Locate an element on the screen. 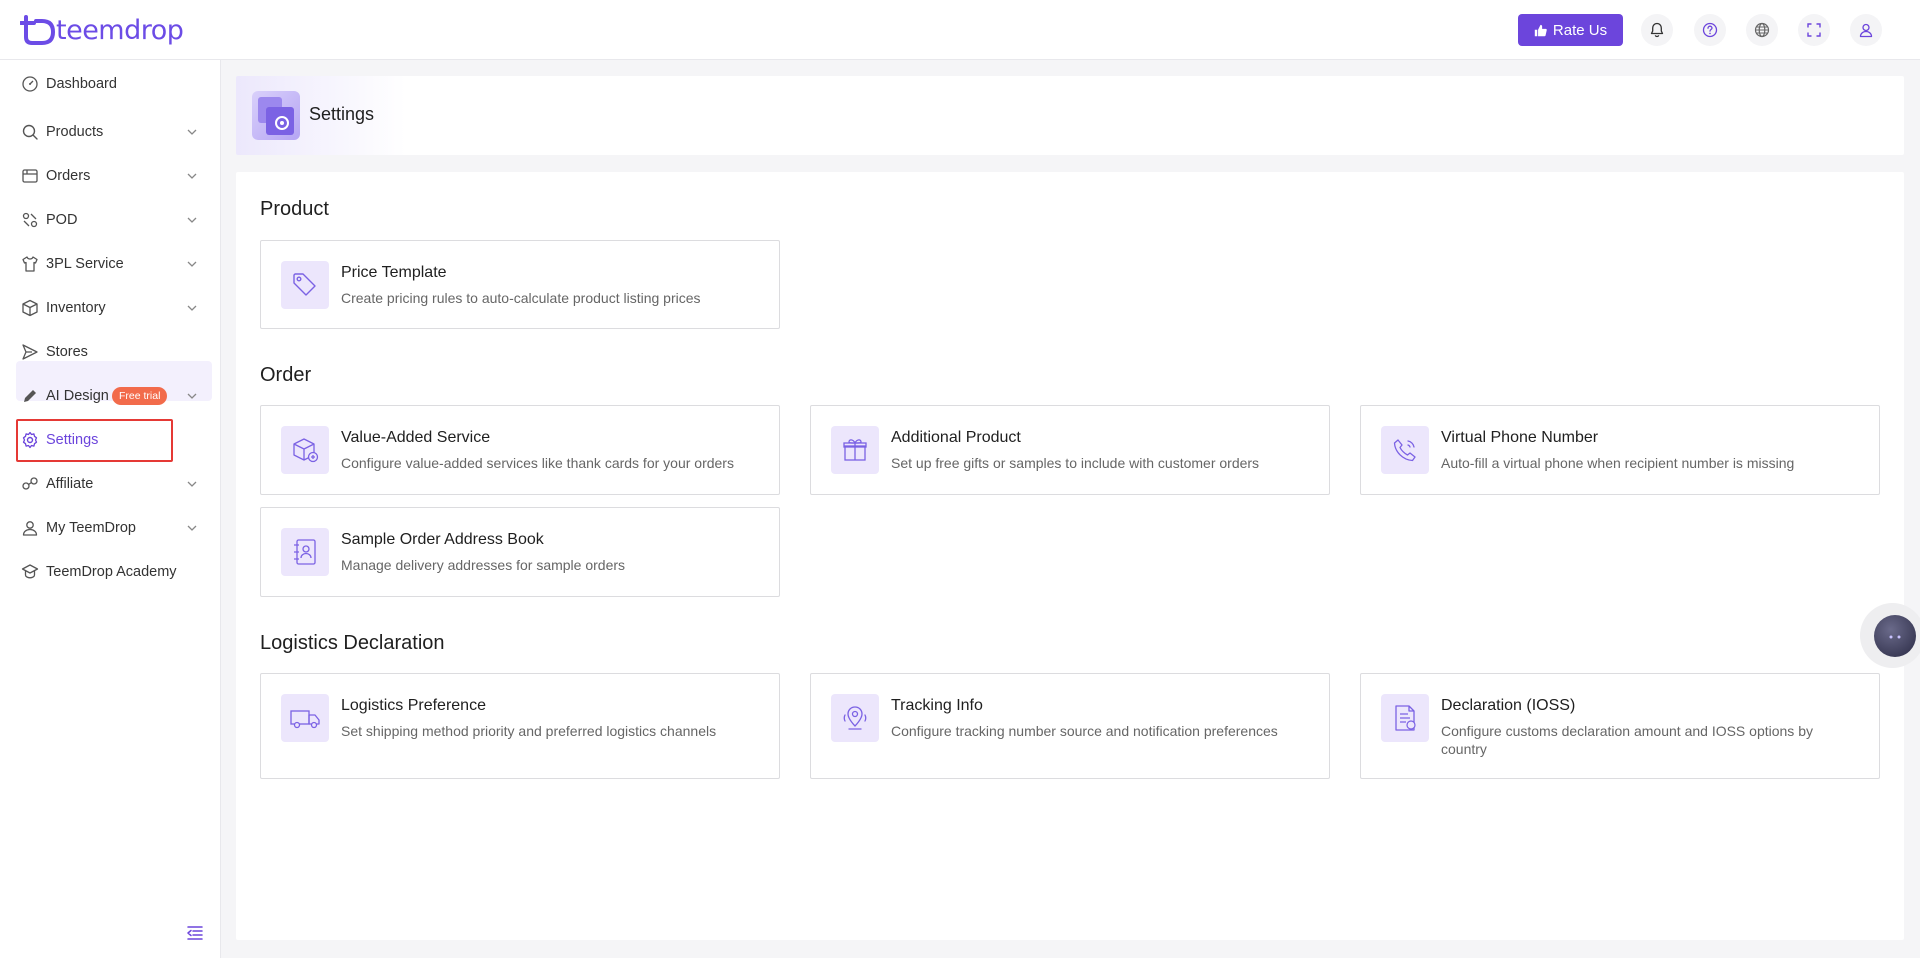  fullscreen-icon is located at coordinates (1814, 30).